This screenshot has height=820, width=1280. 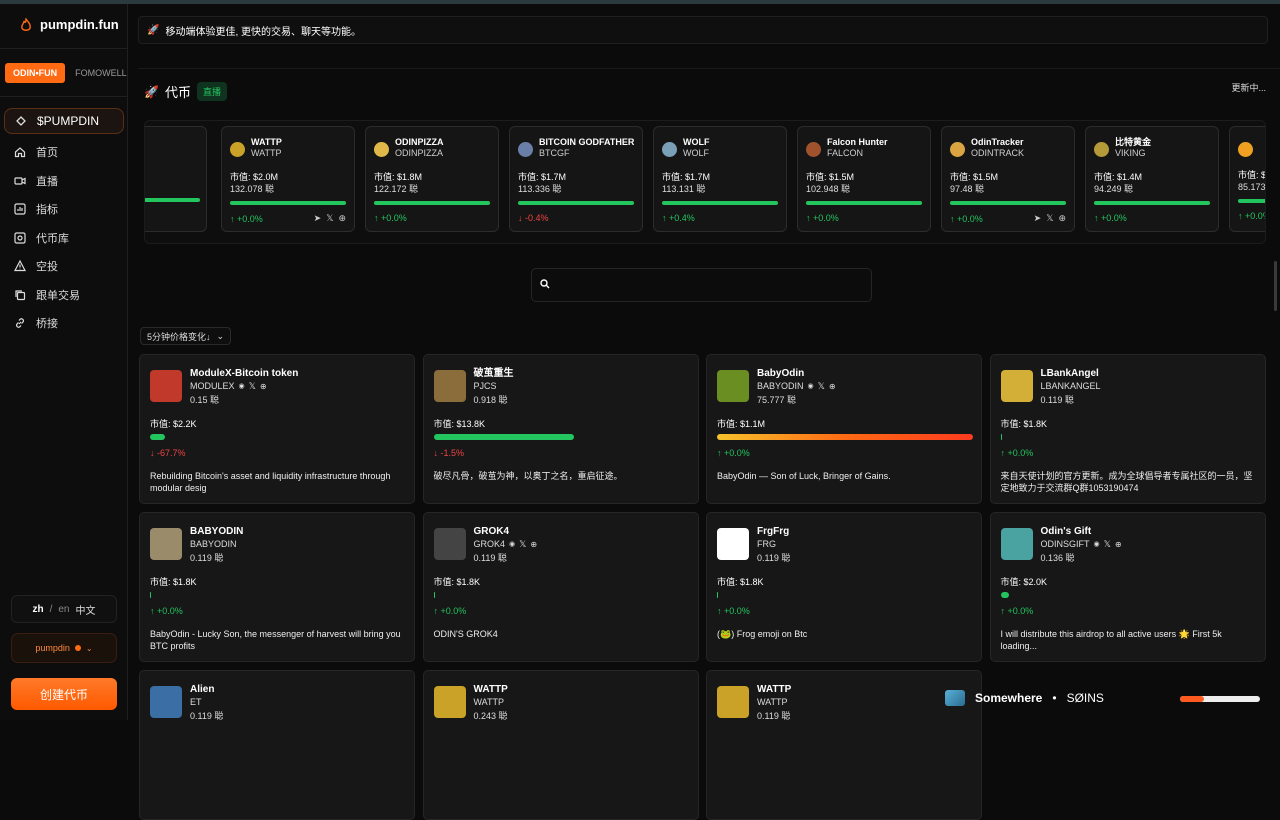 I want to click on token-price: 0.918 聪, so click(x=490, y=400).